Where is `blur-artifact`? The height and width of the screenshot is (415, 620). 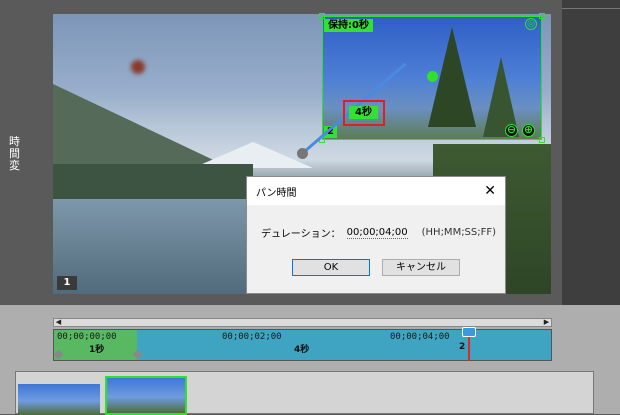
blur-artifact is located at coordinates (138, 67).